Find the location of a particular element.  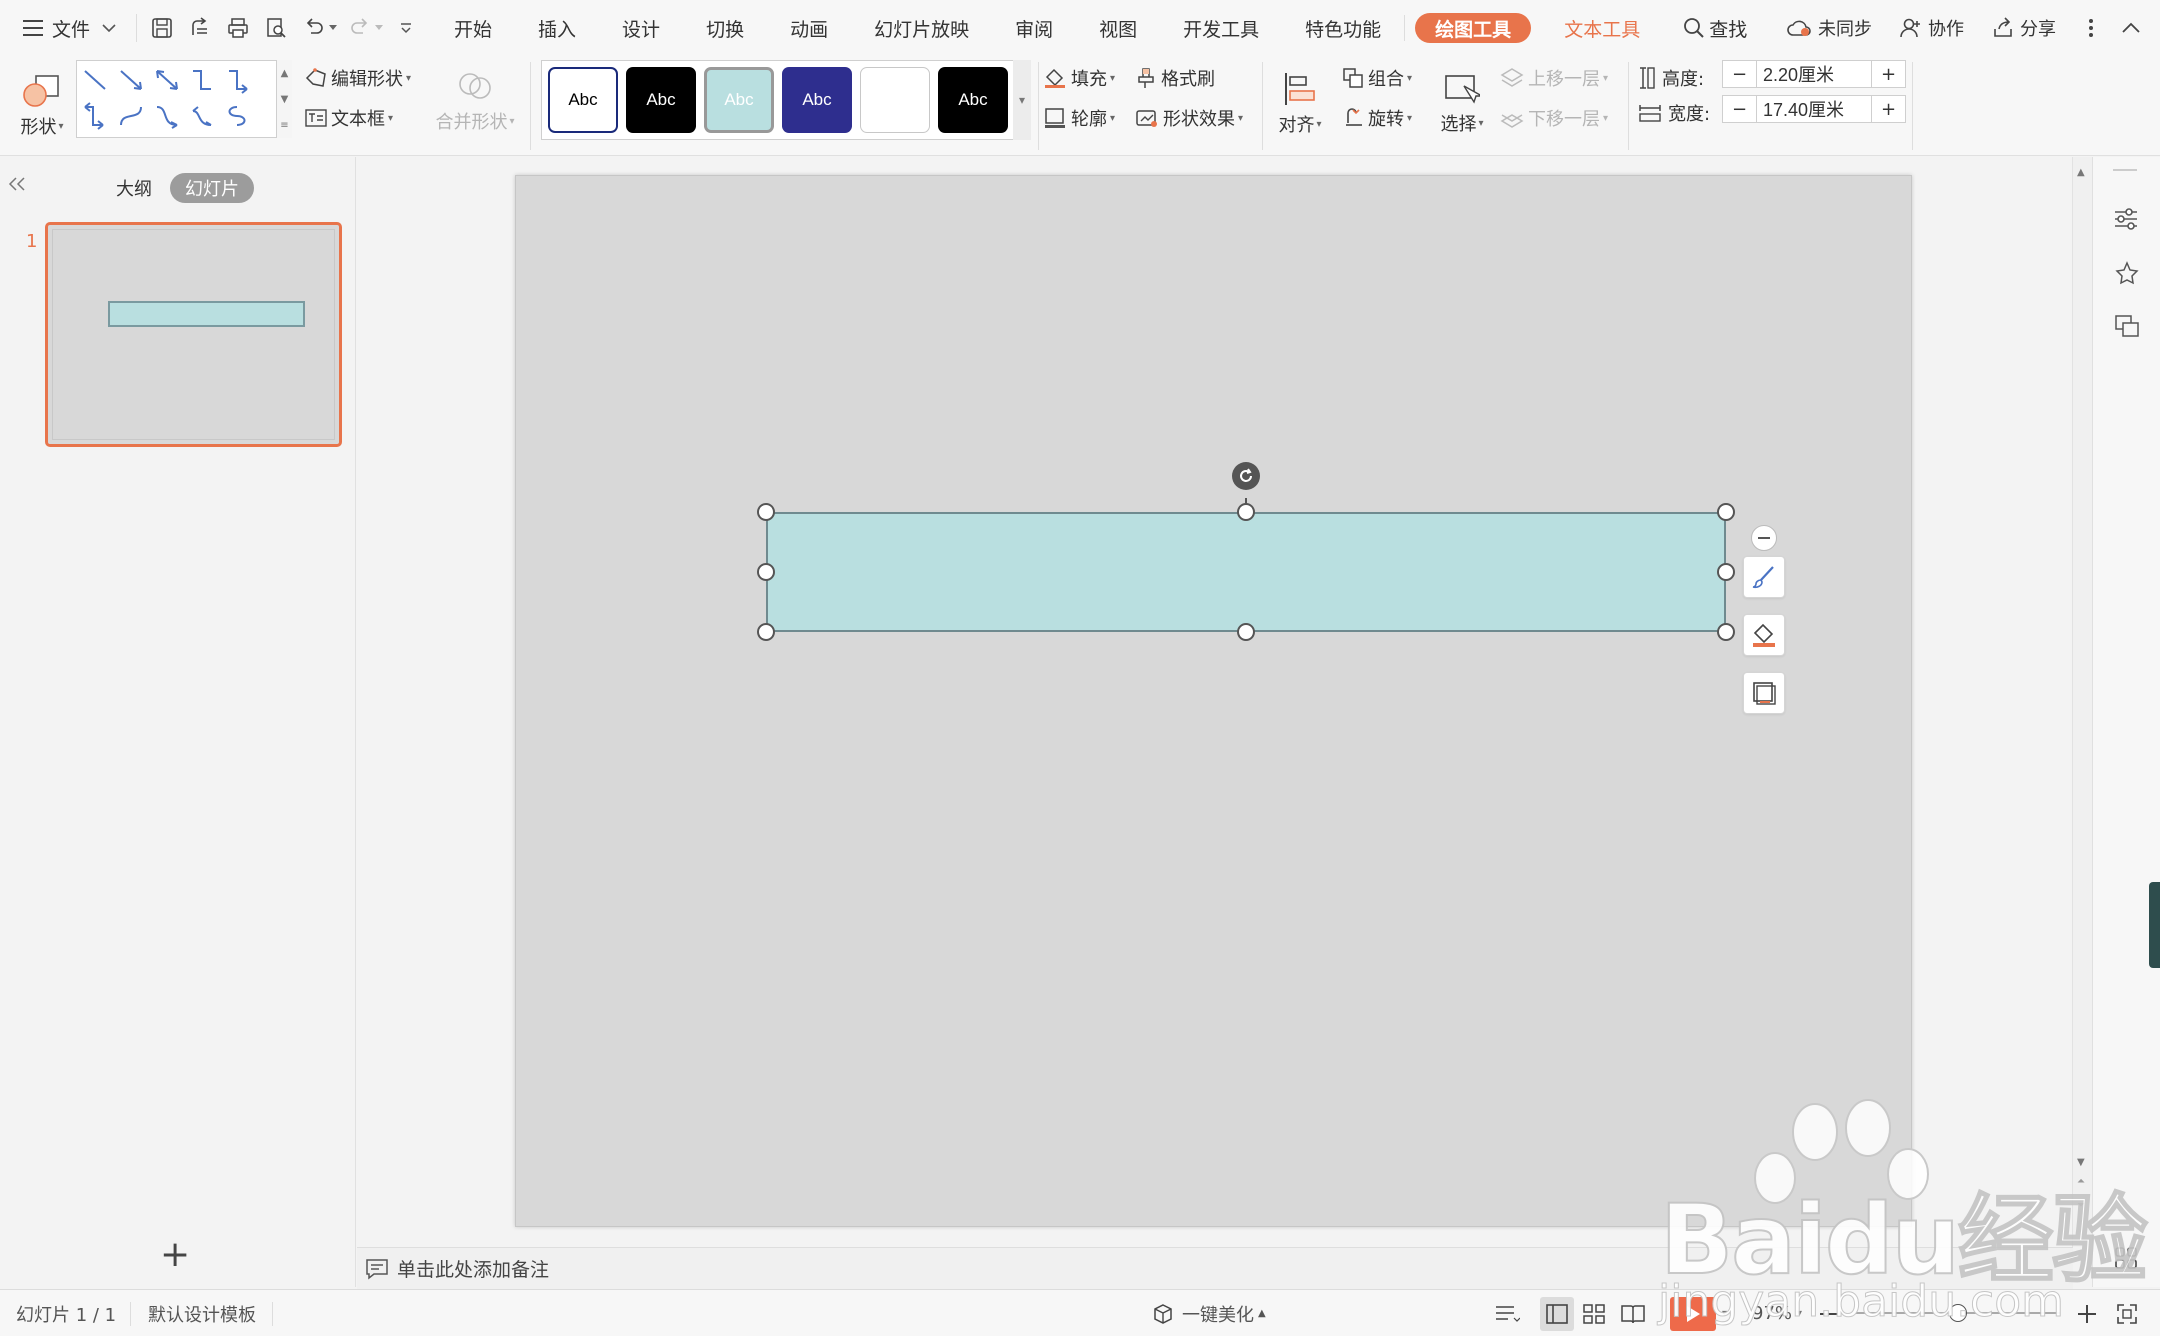

style-swatch-2: Abc is located at coordinates (661, 100).